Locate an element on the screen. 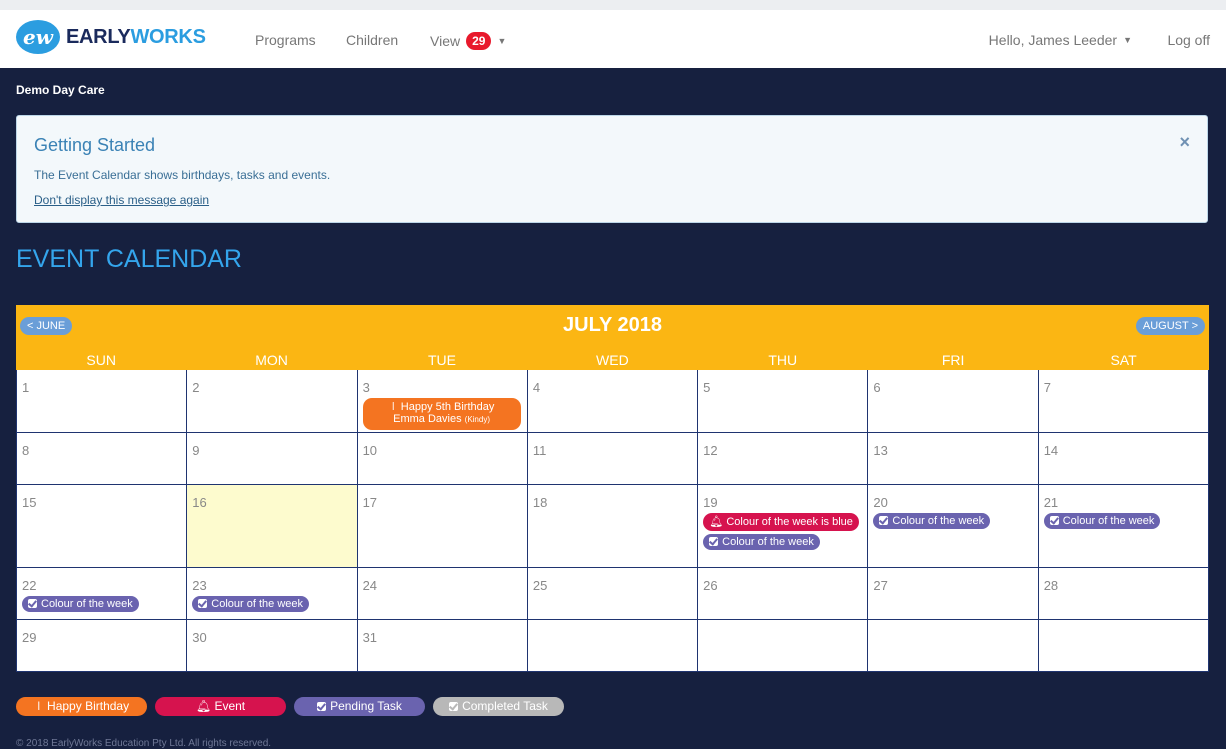 This screenshot has height=749, width=1226. notification-count-badge: 29 is located at coordinates (479, 41).